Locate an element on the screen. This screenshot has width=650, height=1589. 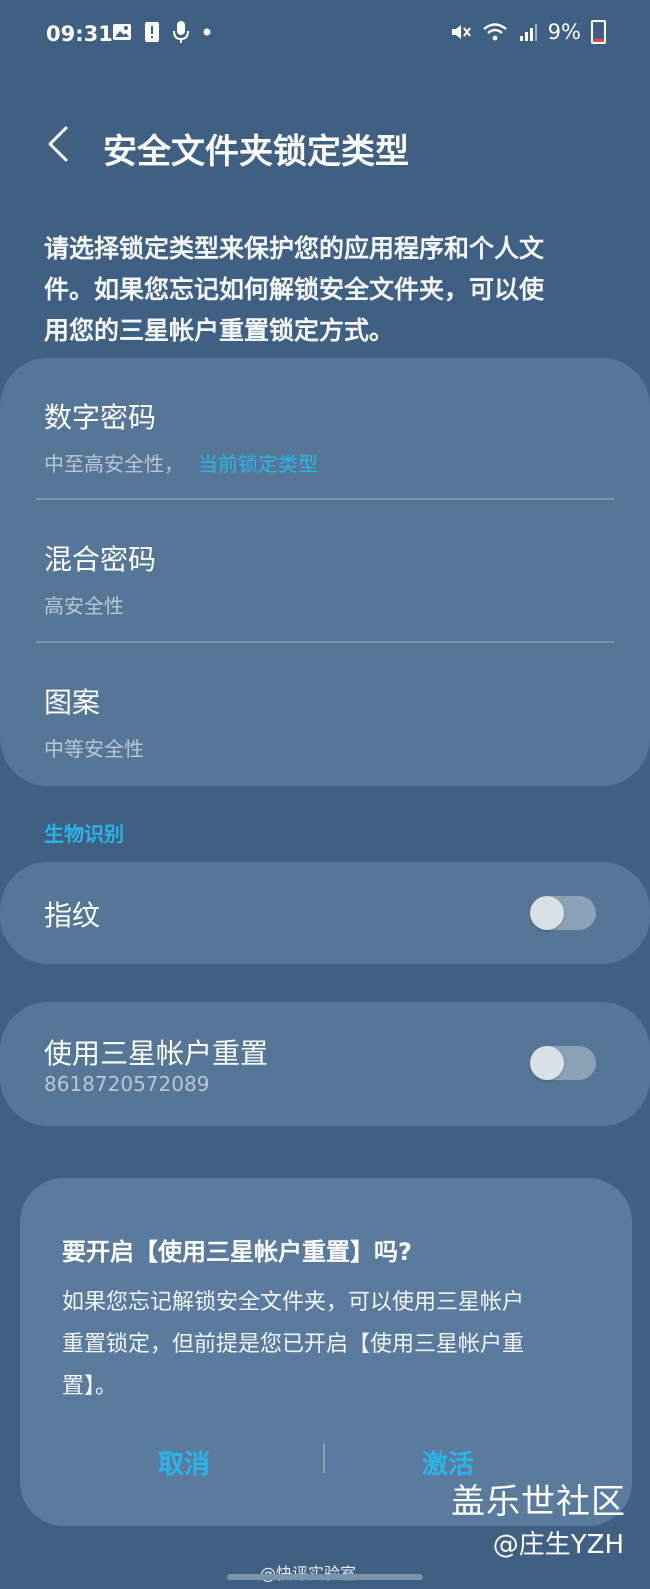
mic-icon is located at coordinates (181, 32).